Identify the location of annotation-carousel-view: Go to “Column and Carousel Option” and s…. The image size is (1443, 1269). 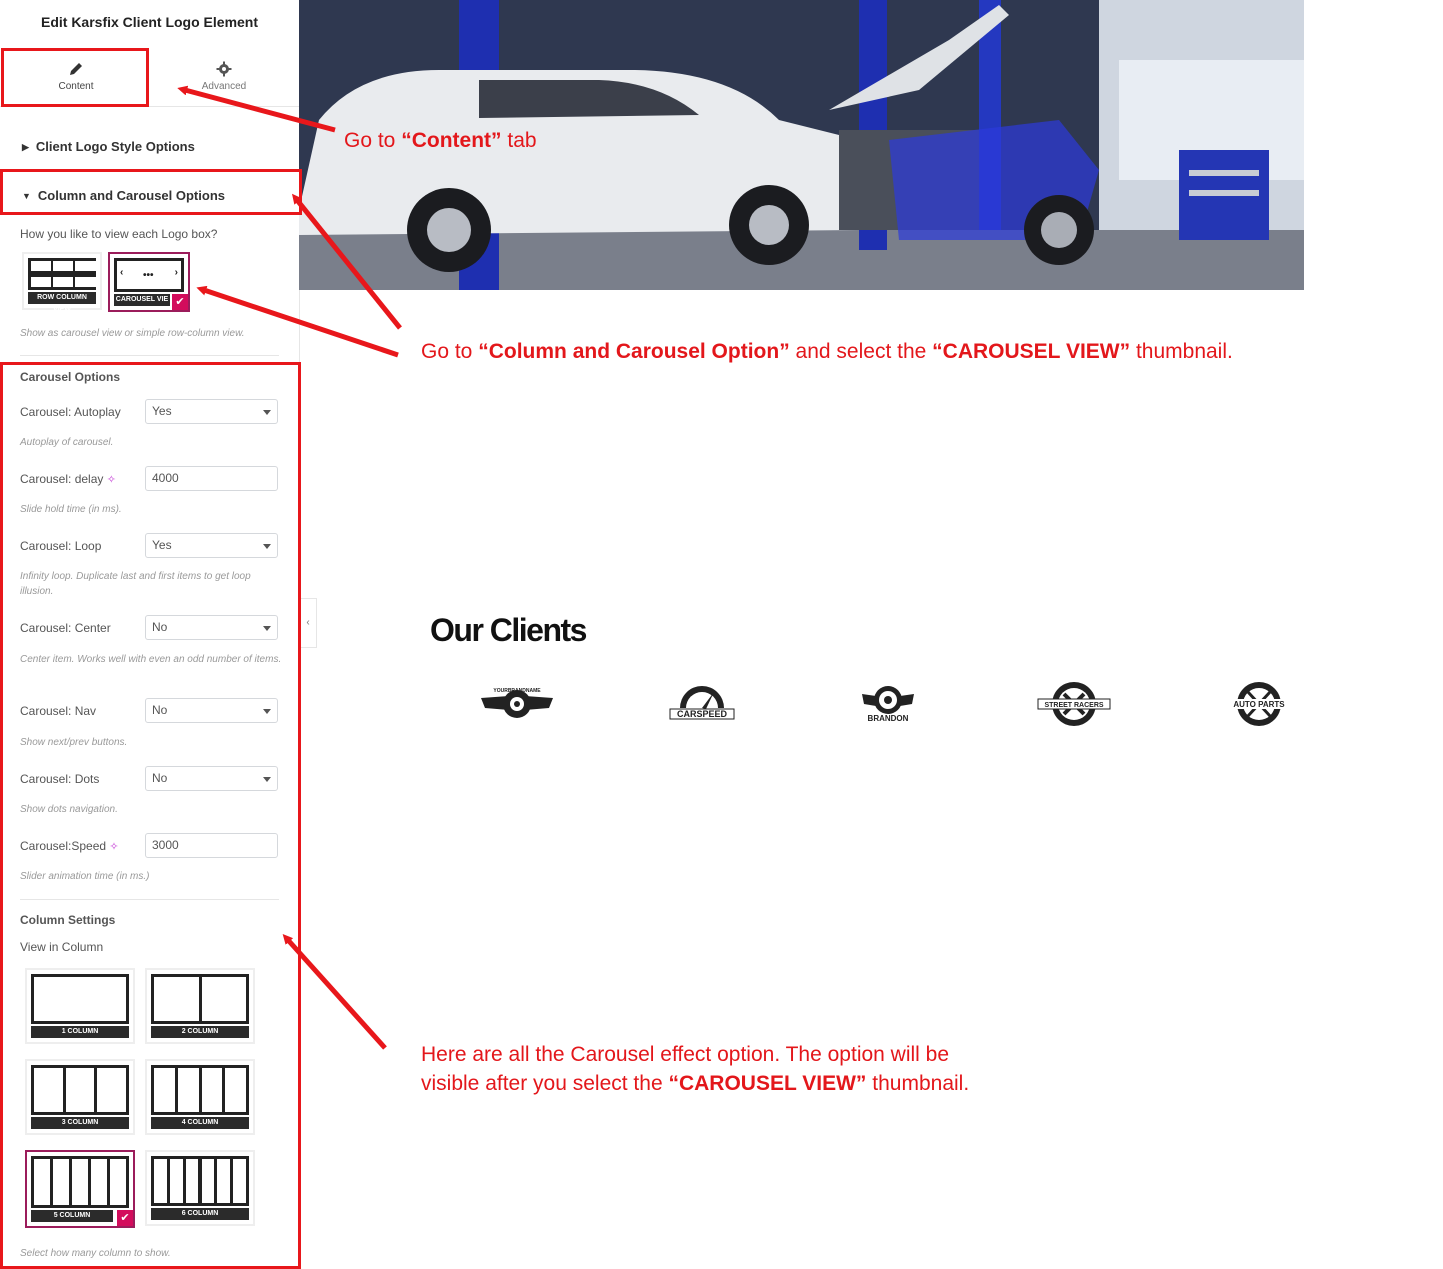
(827, 351).